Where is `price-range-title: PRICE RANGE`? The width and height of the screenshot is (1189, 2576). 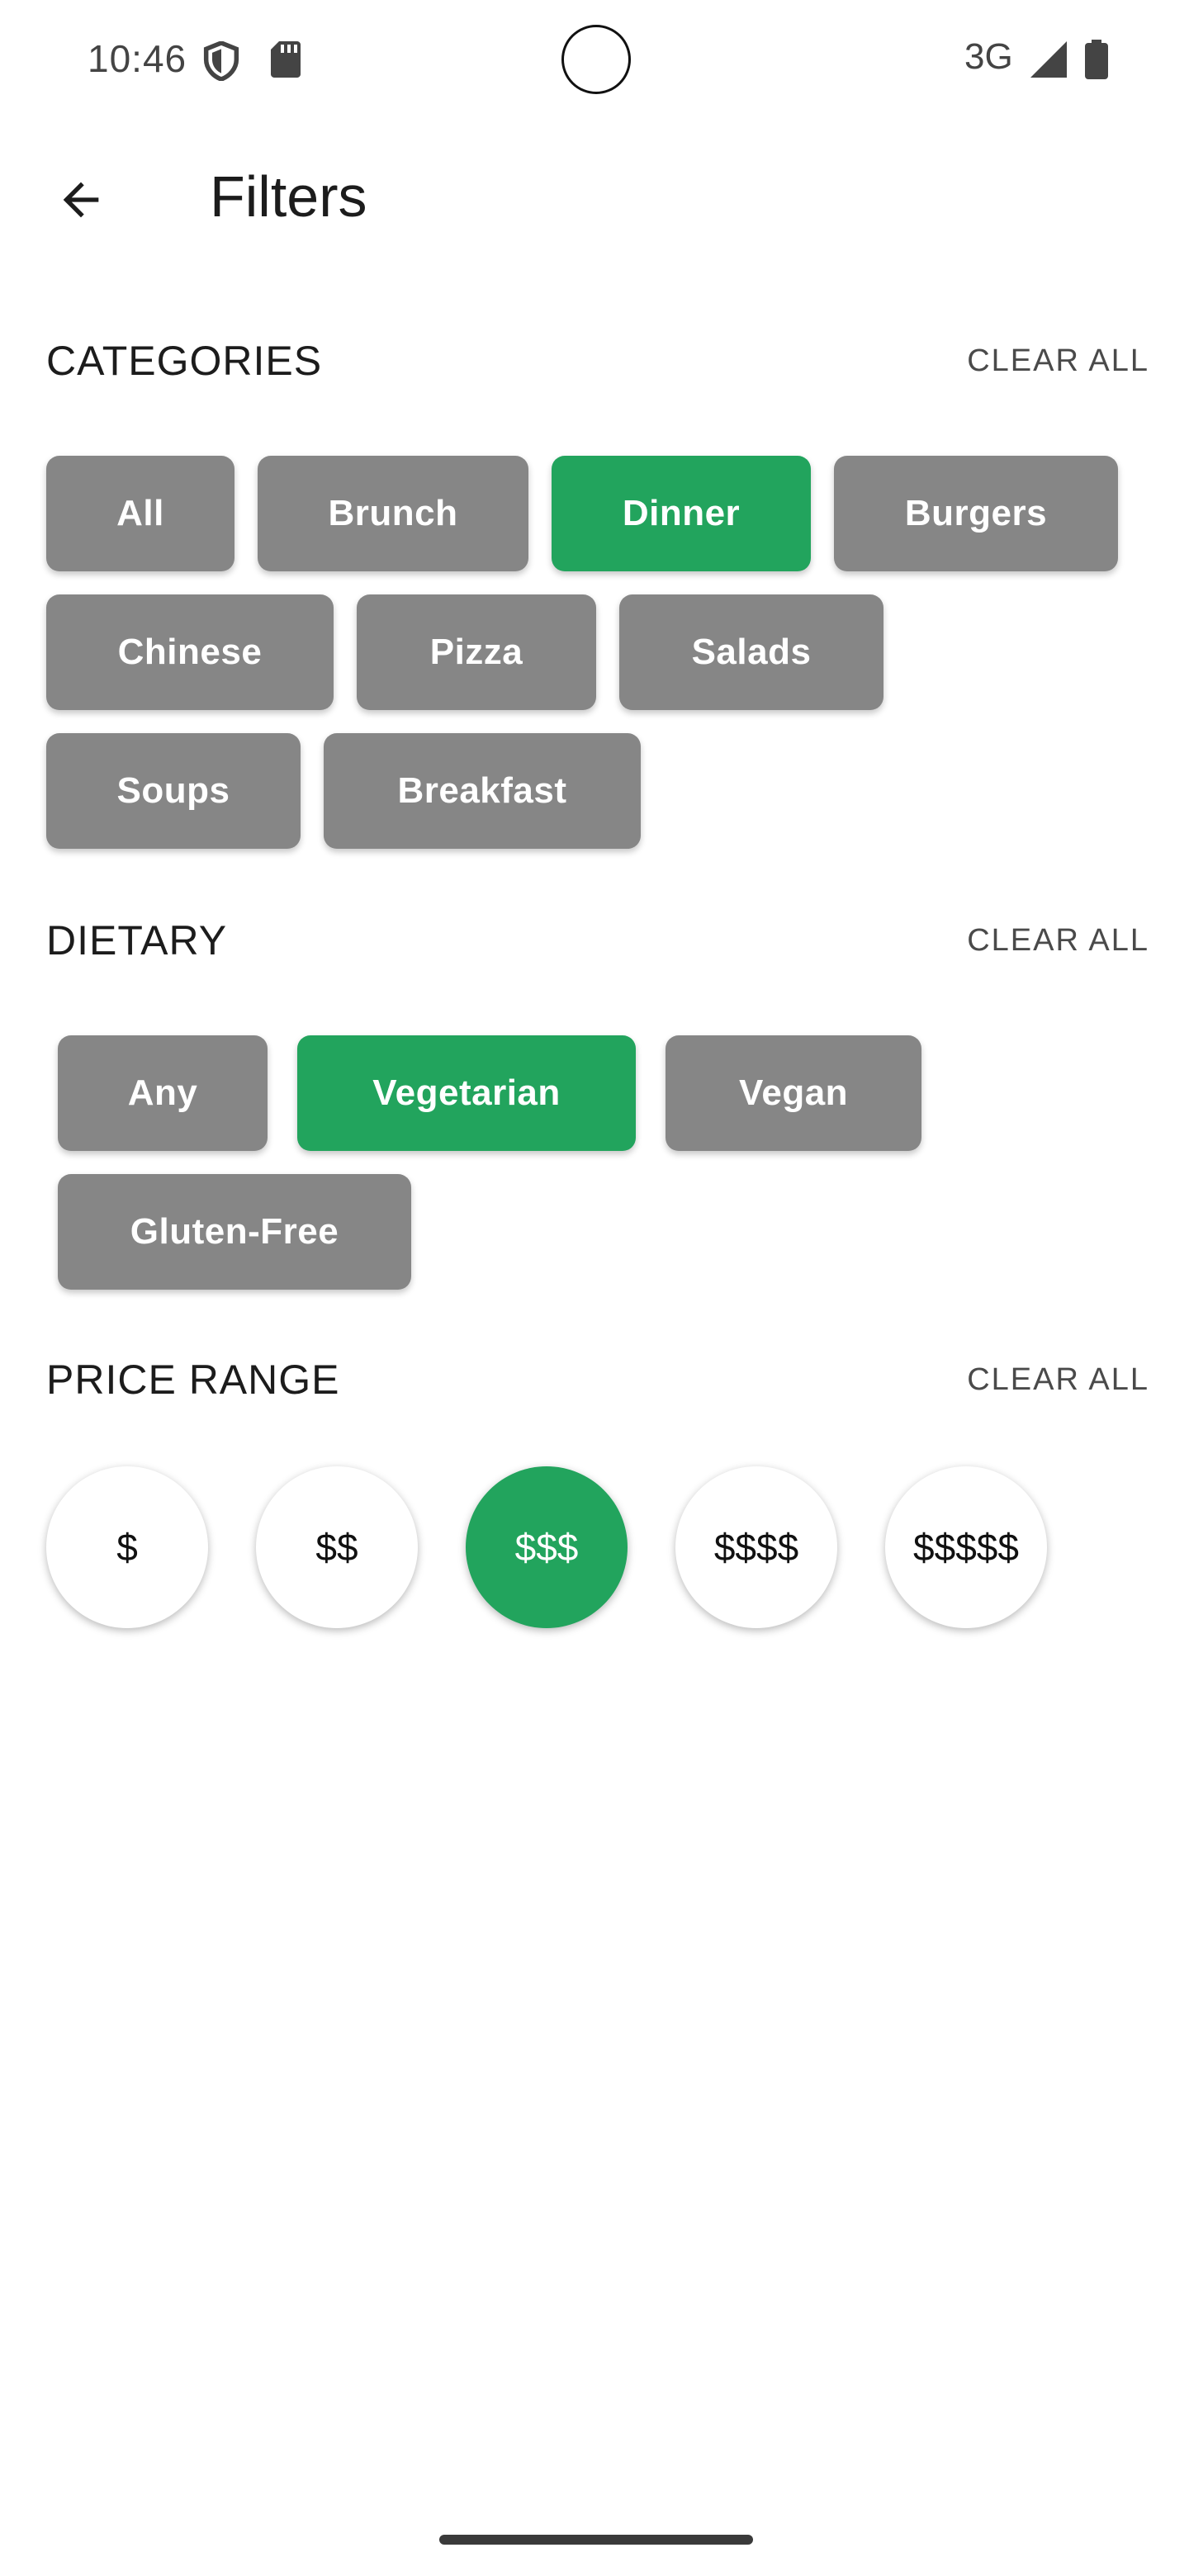
price-range-title: PRICE RANGE is located at coordinates (193, 1380).